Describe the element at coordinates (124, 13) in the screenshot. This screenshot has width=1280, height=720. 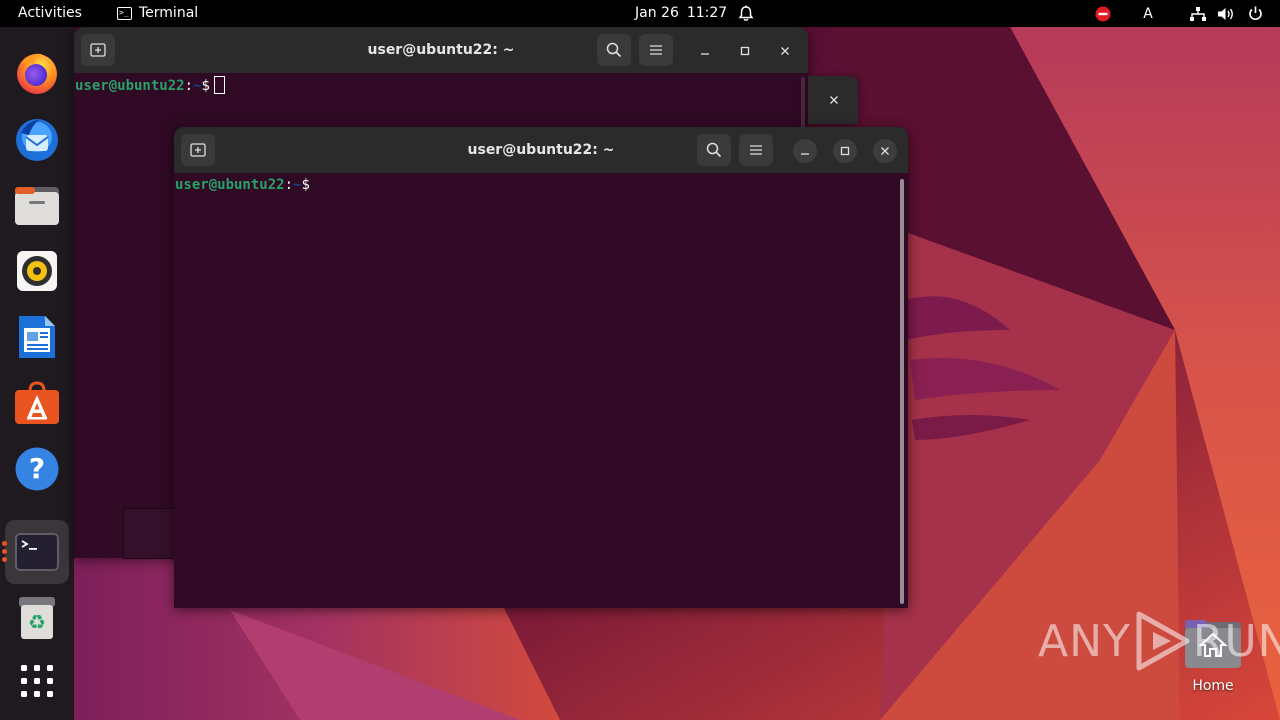
I see `terminal-small-icon: >_` at that location.